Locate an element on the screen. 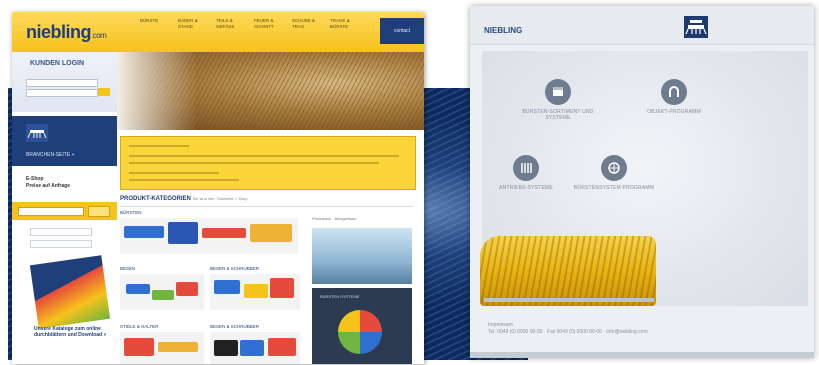  contact-button: contact is located at coordinates (402, 31).